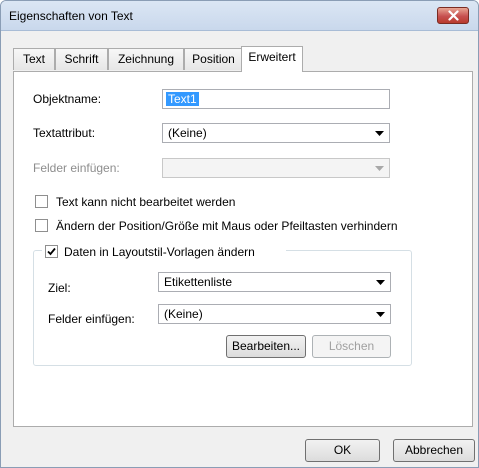 The height and width of the screenshot is (468, 479). I want to click on lock-text-label: Text kann nicht bearbeitet werden, so click(146, 202).